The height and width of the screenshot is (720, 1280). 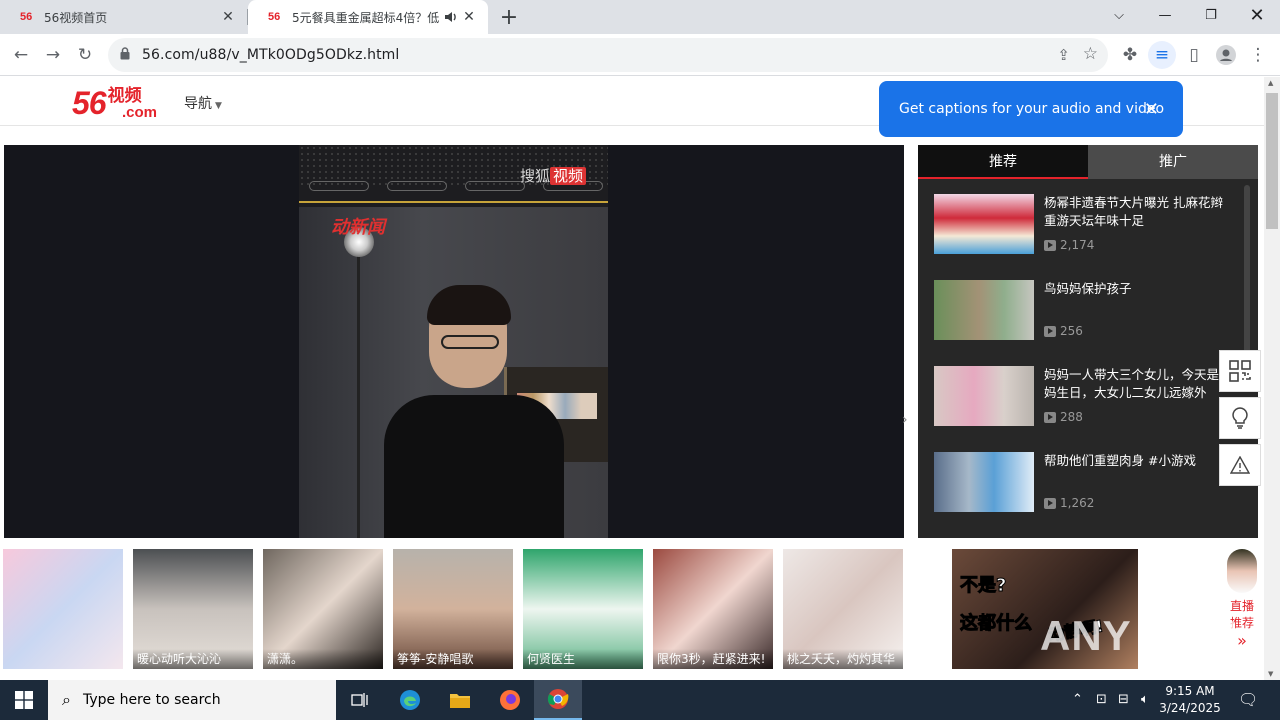 I want to click on view-count: 1,262, so click(x=1069, y=503).